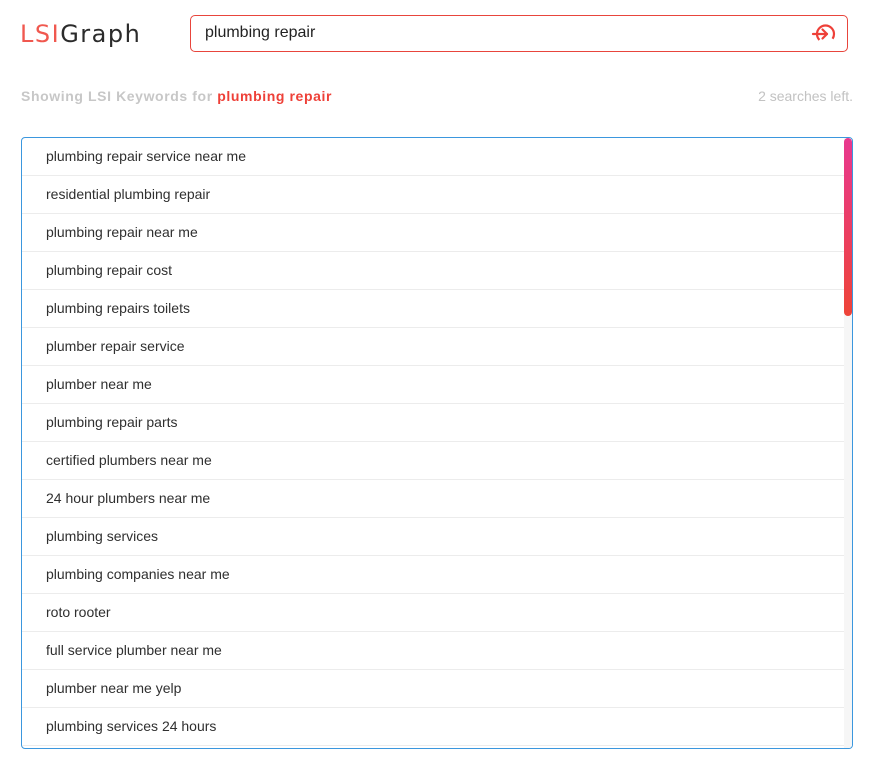 The image size is (890, 783). Describe the element at coordinates (848, 227) in the screenshot. I see `scrollbar-thumb` at that location.